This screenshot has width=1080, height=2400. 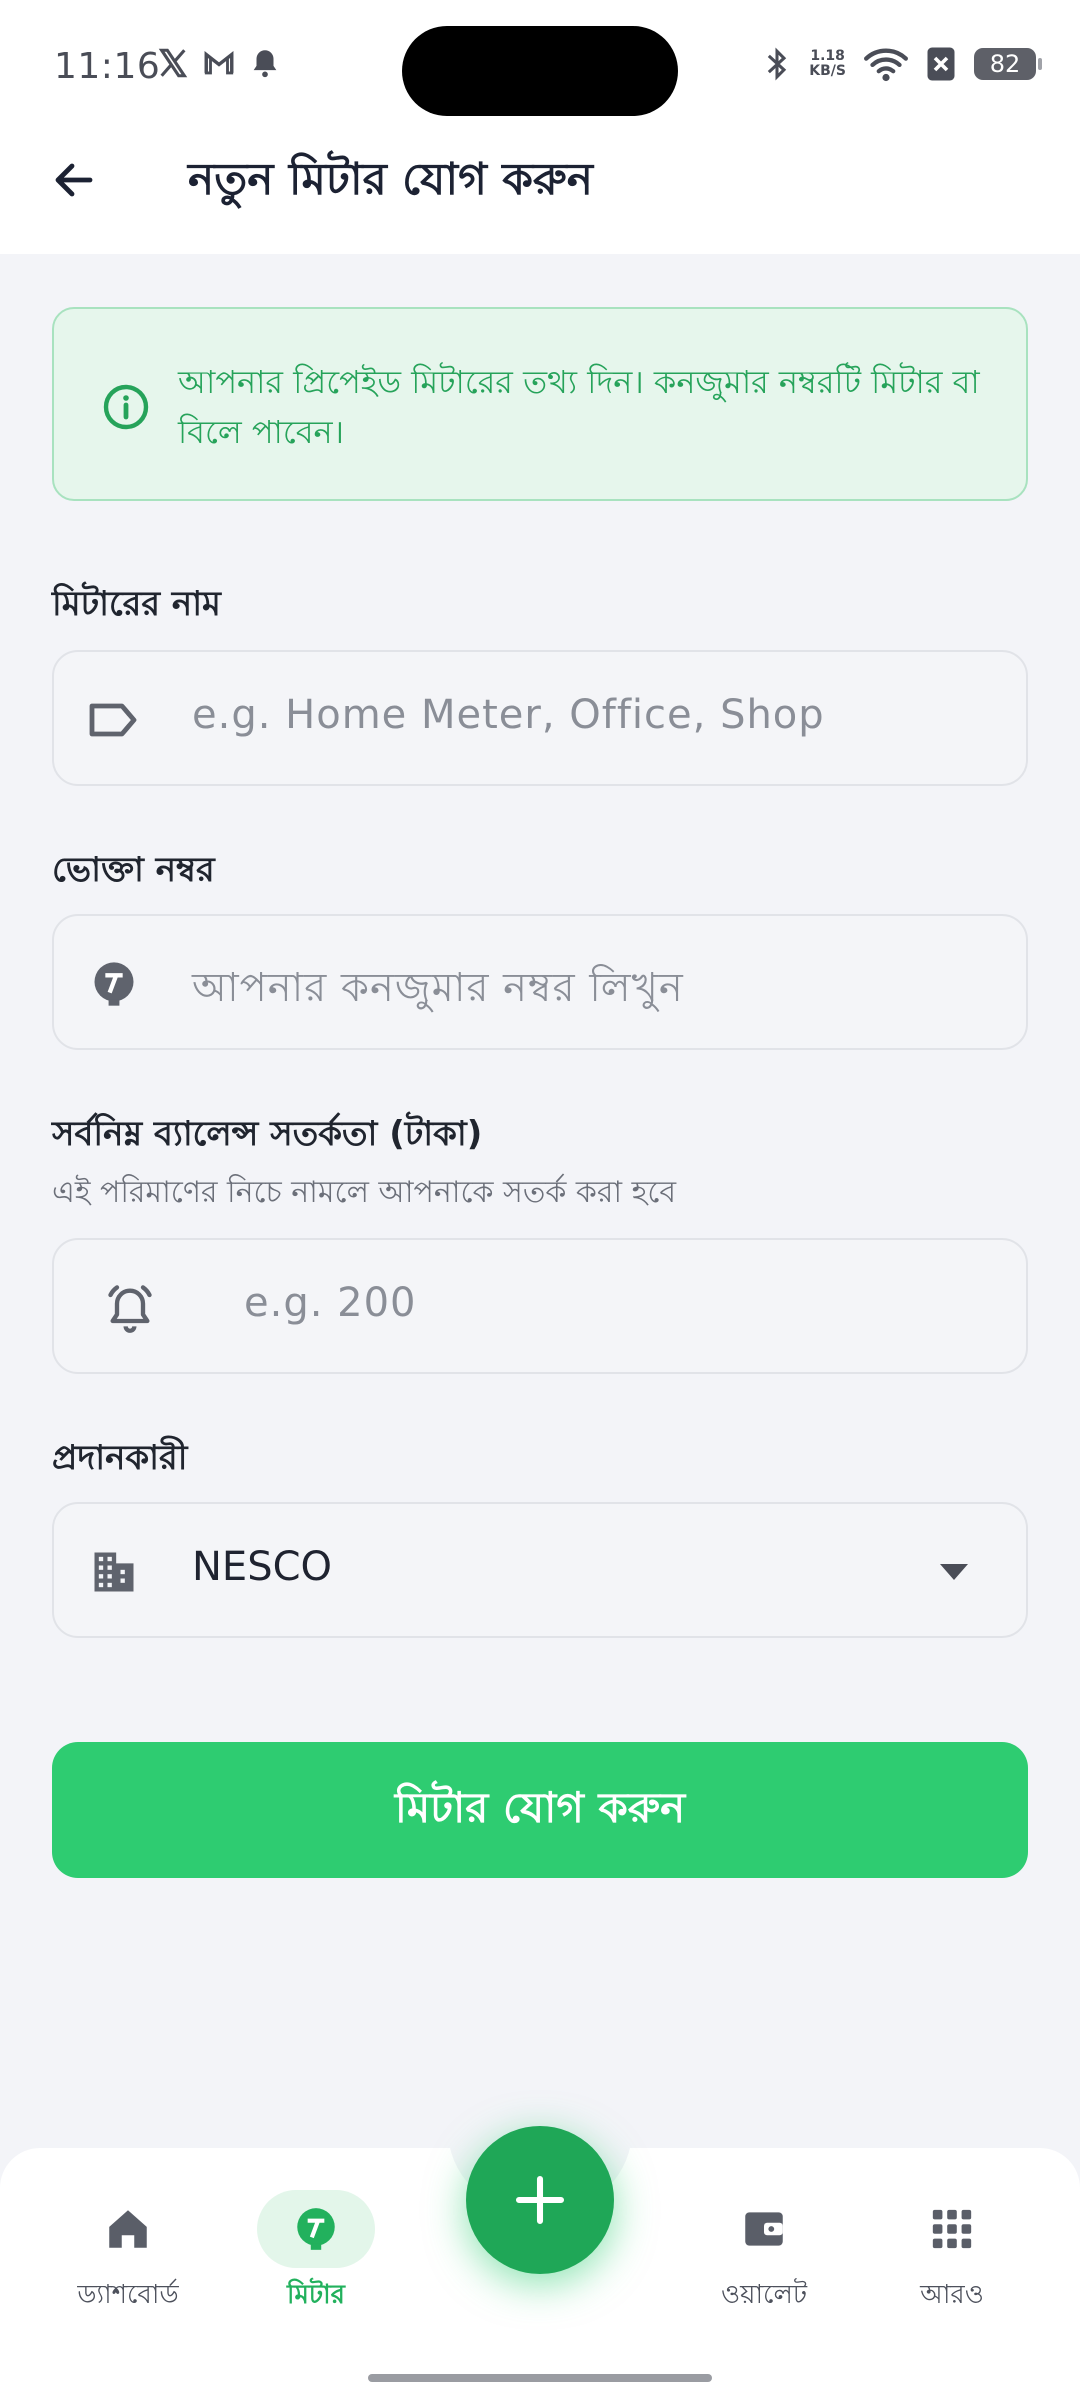 I want to click on dropdown-arrow-icon, so click(x=954, y=1572).